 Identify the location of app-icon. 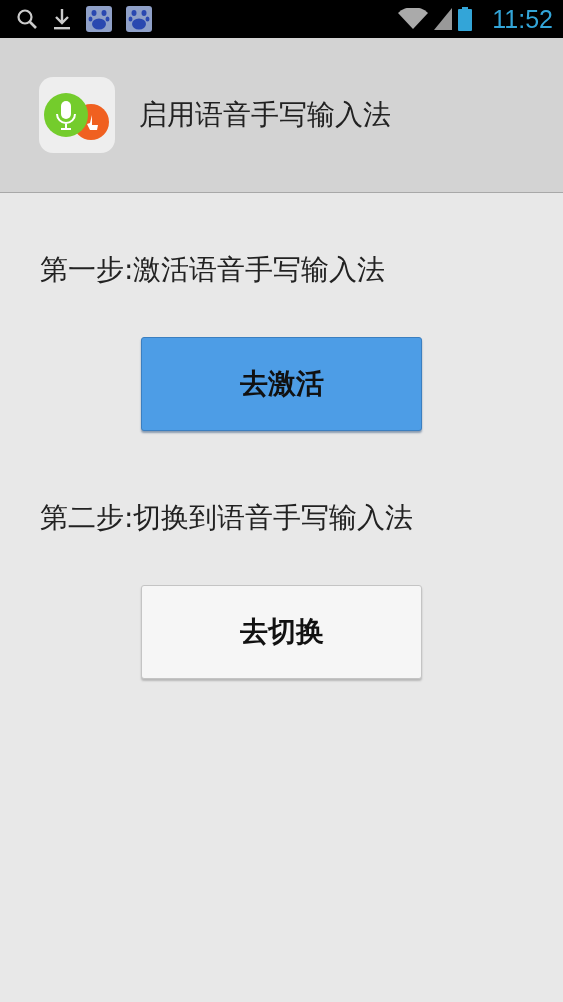
(77, 115).